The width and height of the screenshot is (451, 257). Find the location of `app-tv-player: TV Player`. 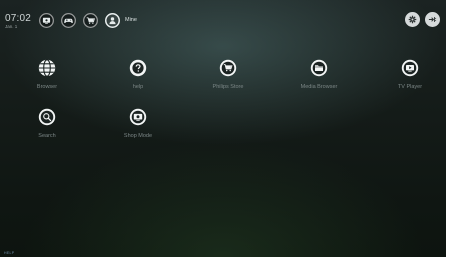

app-tv-player: TV Player is located at coordinates (410, 74).